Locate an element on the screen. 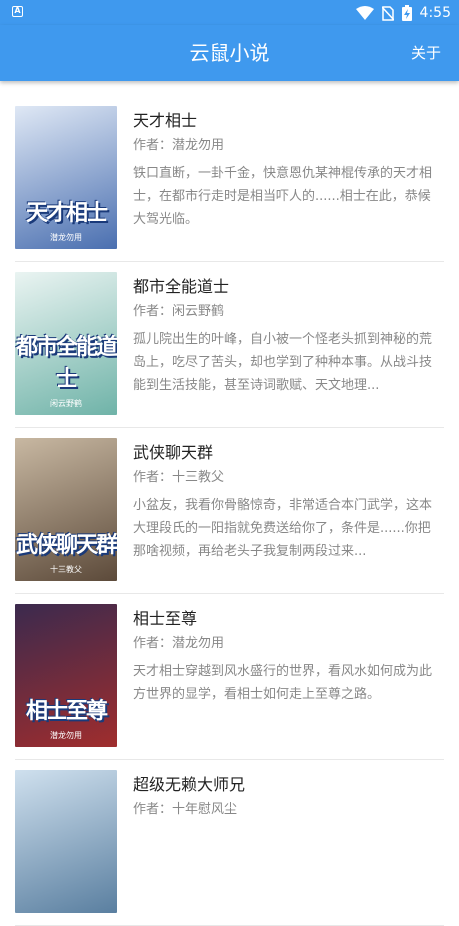 This screenshot has height=926, width=459. status-bar: A 4:55 is located at coordinates (229, 12).